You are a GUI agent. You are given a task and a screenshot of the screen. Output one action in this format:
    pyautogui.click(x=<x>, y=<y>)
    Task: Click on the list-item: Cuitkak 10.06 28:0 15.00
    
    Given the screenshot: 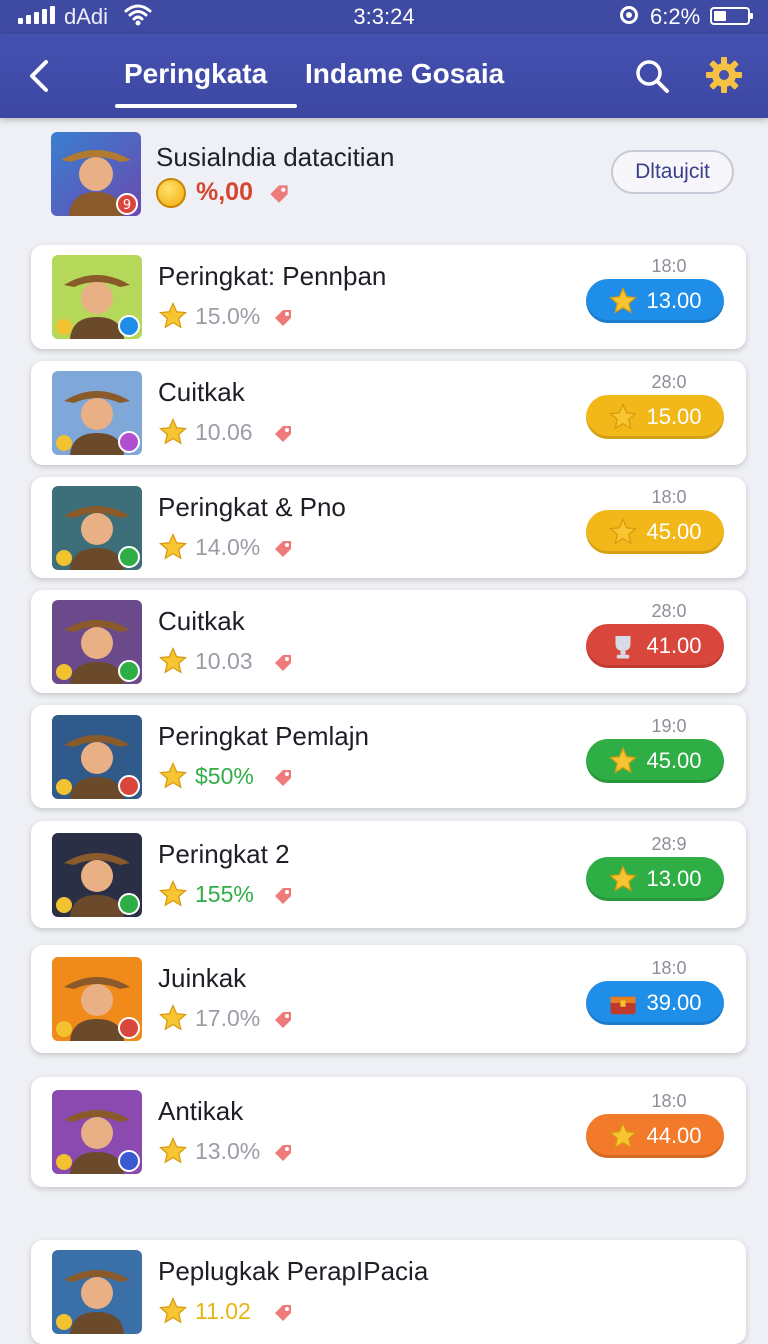 What is the action you would take?
    pyautogui.click(x=388, y=413)
    